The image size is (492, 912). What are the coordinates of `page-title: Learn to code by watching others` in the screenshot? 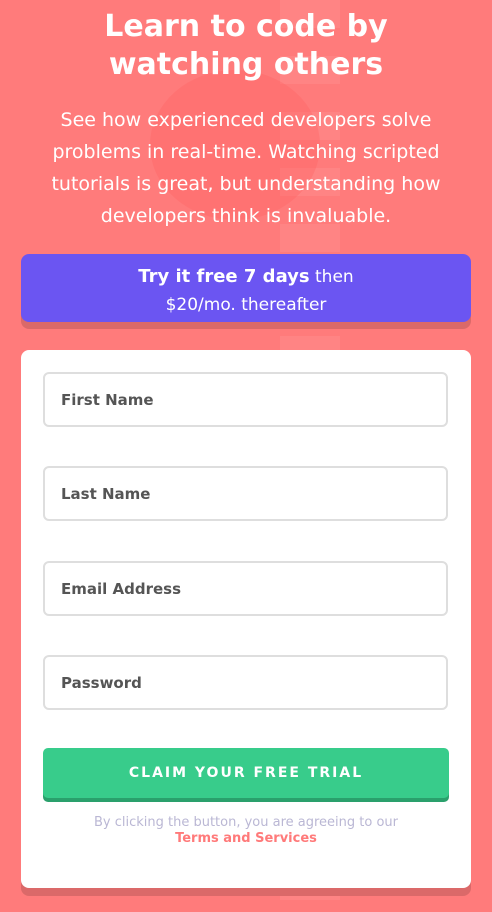 It's located at (246, 46).